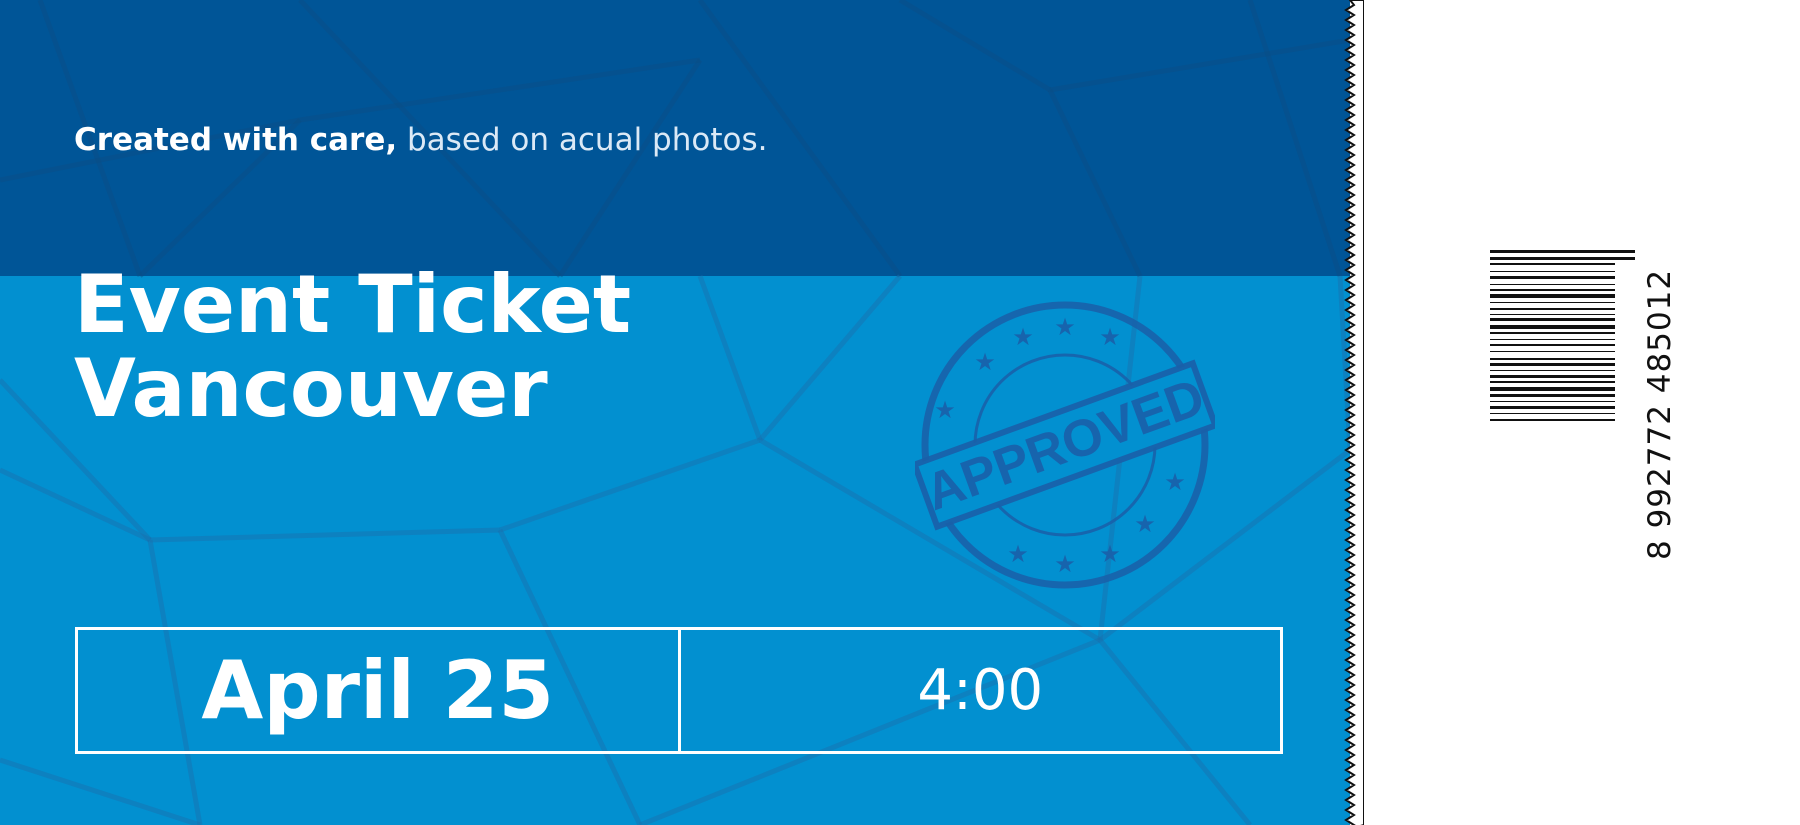 The image size is (1800, 825). What do you see at coordinates (353, 304) in the screenshot?
I see `event-title-line1: Event Ticket` at bounding box center [353, 304].